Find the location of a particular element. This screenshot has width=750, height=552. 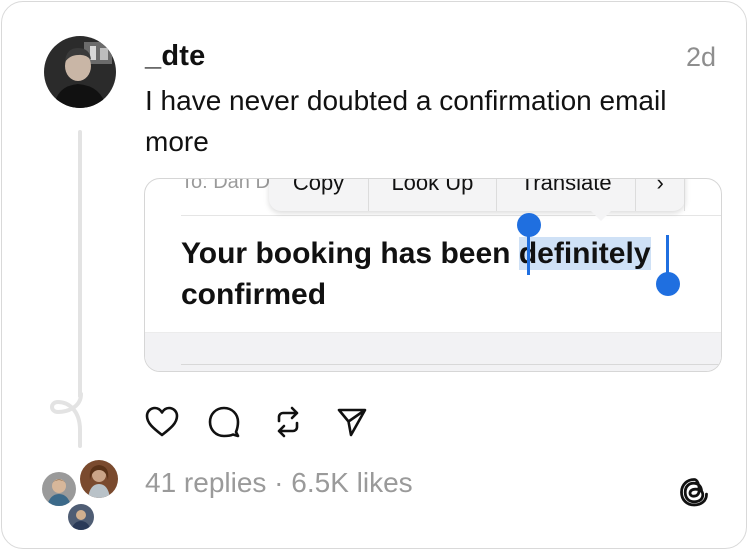

like-button is located at coordinates (162, 422).